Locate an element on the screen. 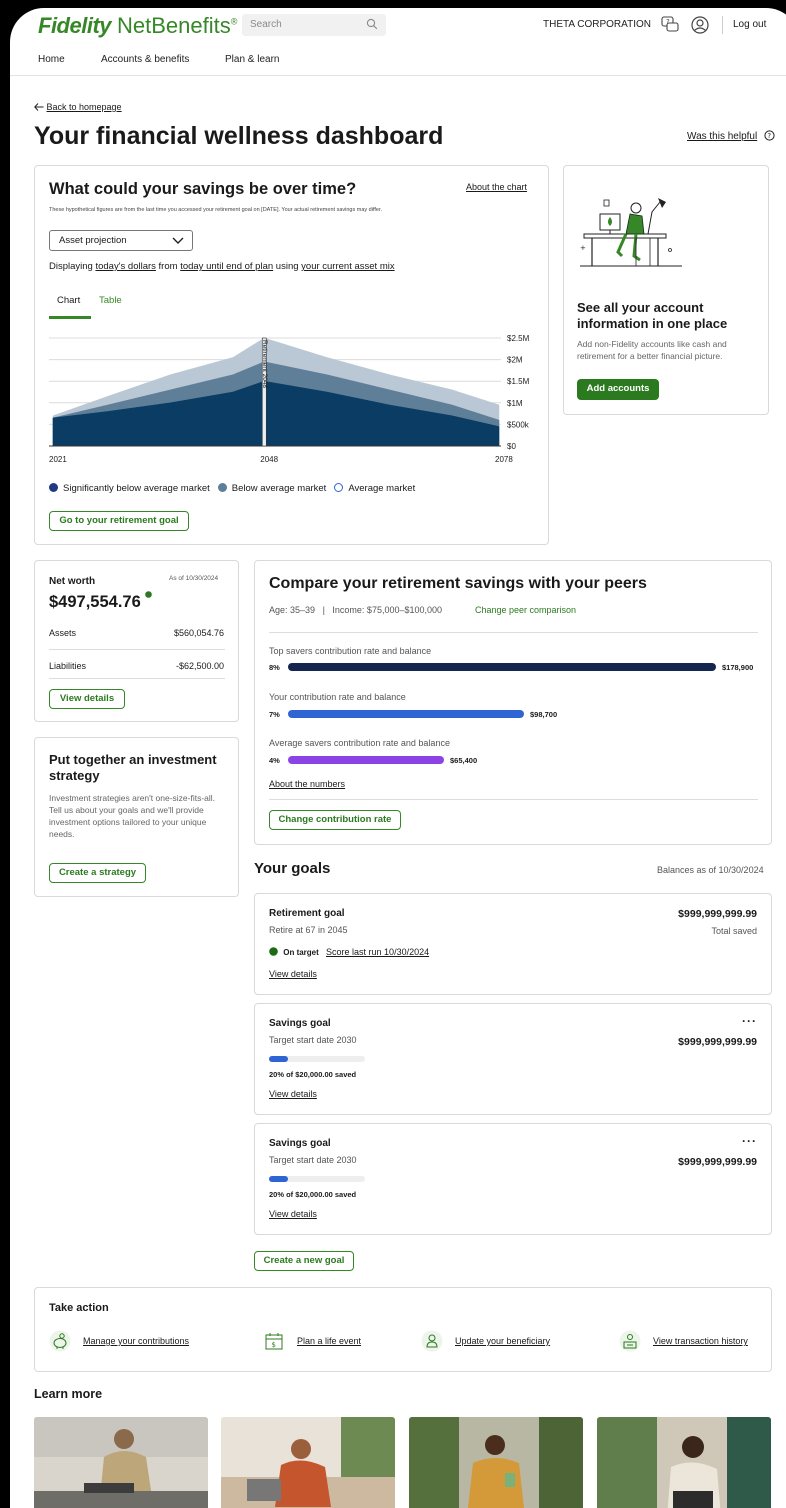 This screenshot has height=1508, width=786. info-dot-icon is located at coordinates (149, 594).